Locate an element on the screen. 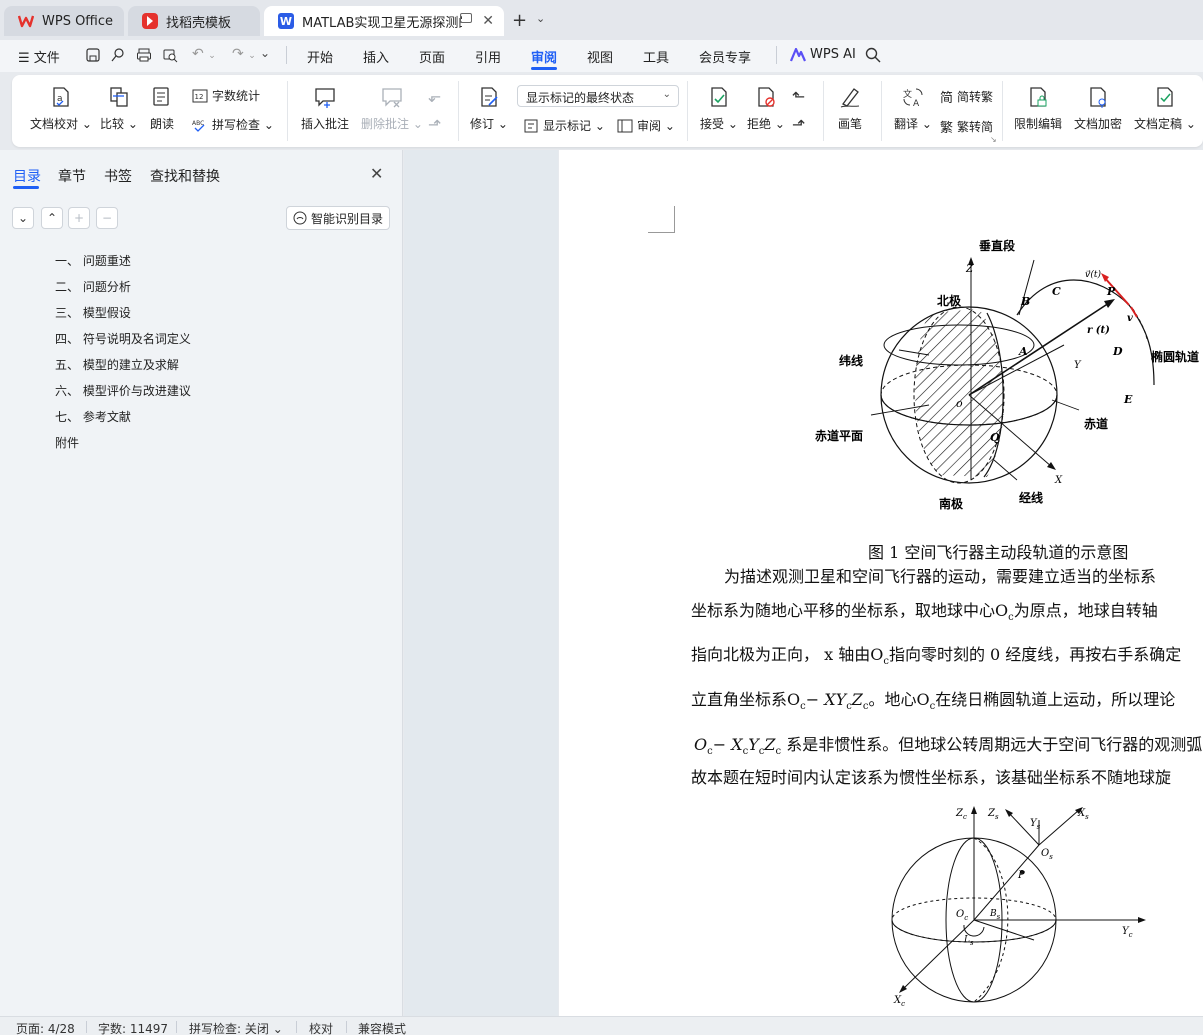 The height and width of the screenshot is (1035, 1203). search-icon is located at coordinates (873, 55).